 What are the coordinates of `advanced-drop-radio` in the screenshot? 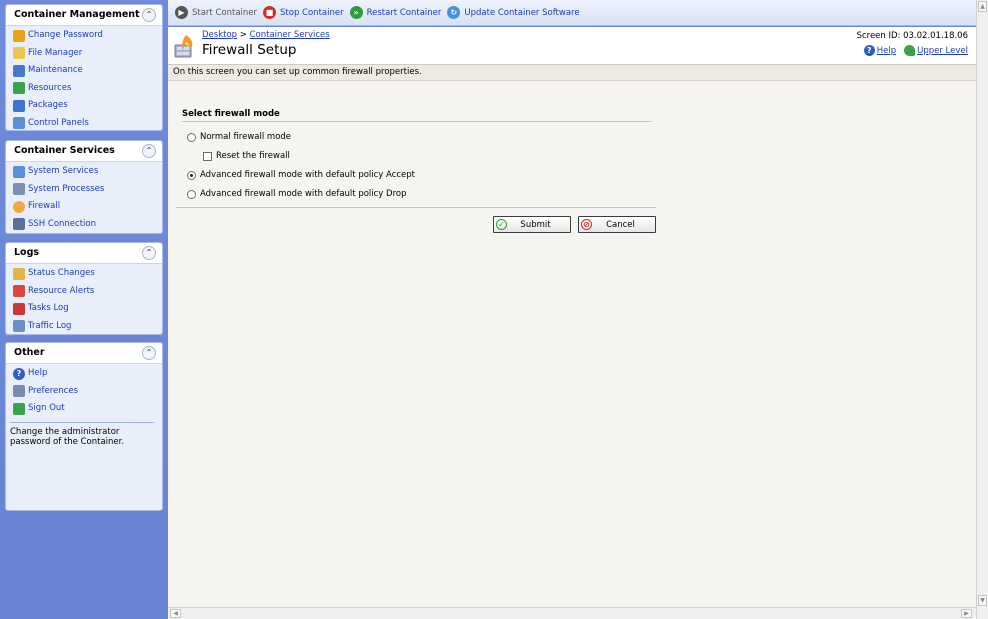 It's located at (191, 194).